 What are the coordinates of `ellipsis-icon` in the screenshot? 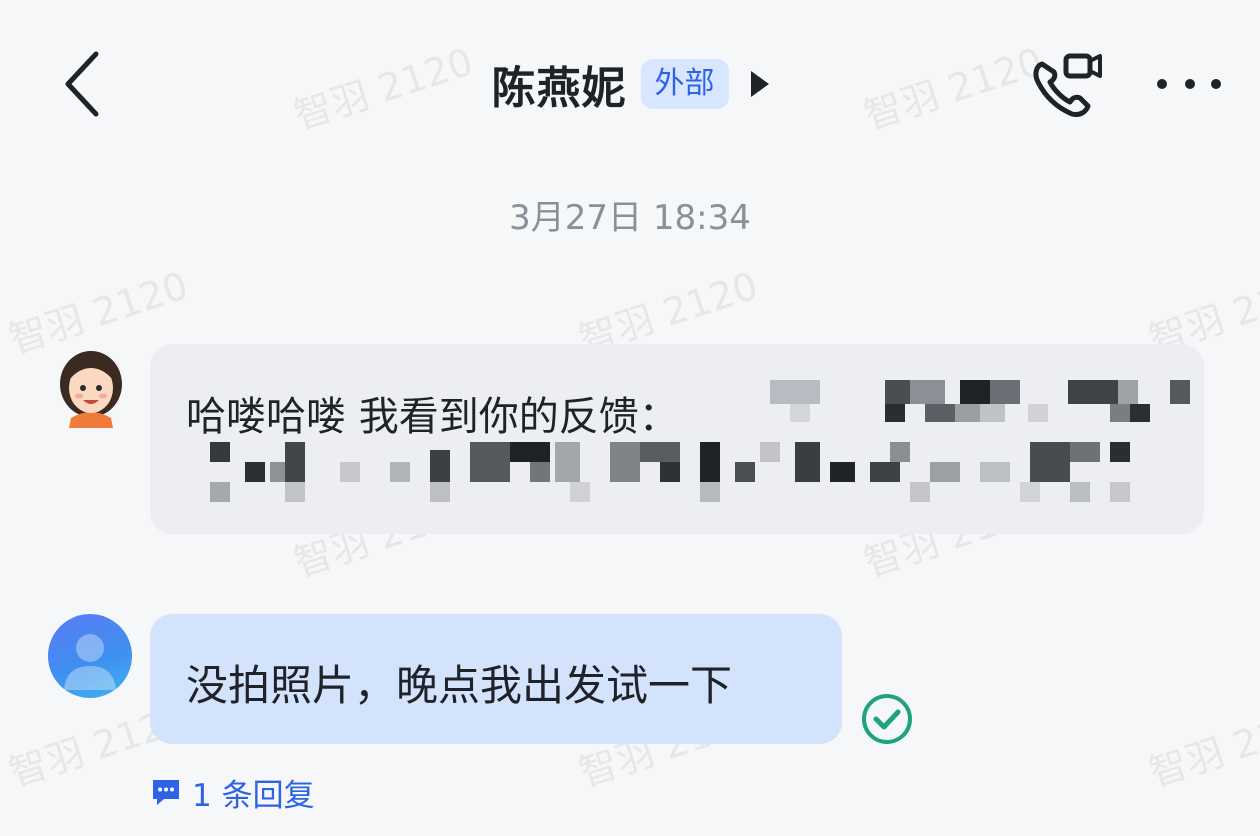 It's located at (1189, 84).